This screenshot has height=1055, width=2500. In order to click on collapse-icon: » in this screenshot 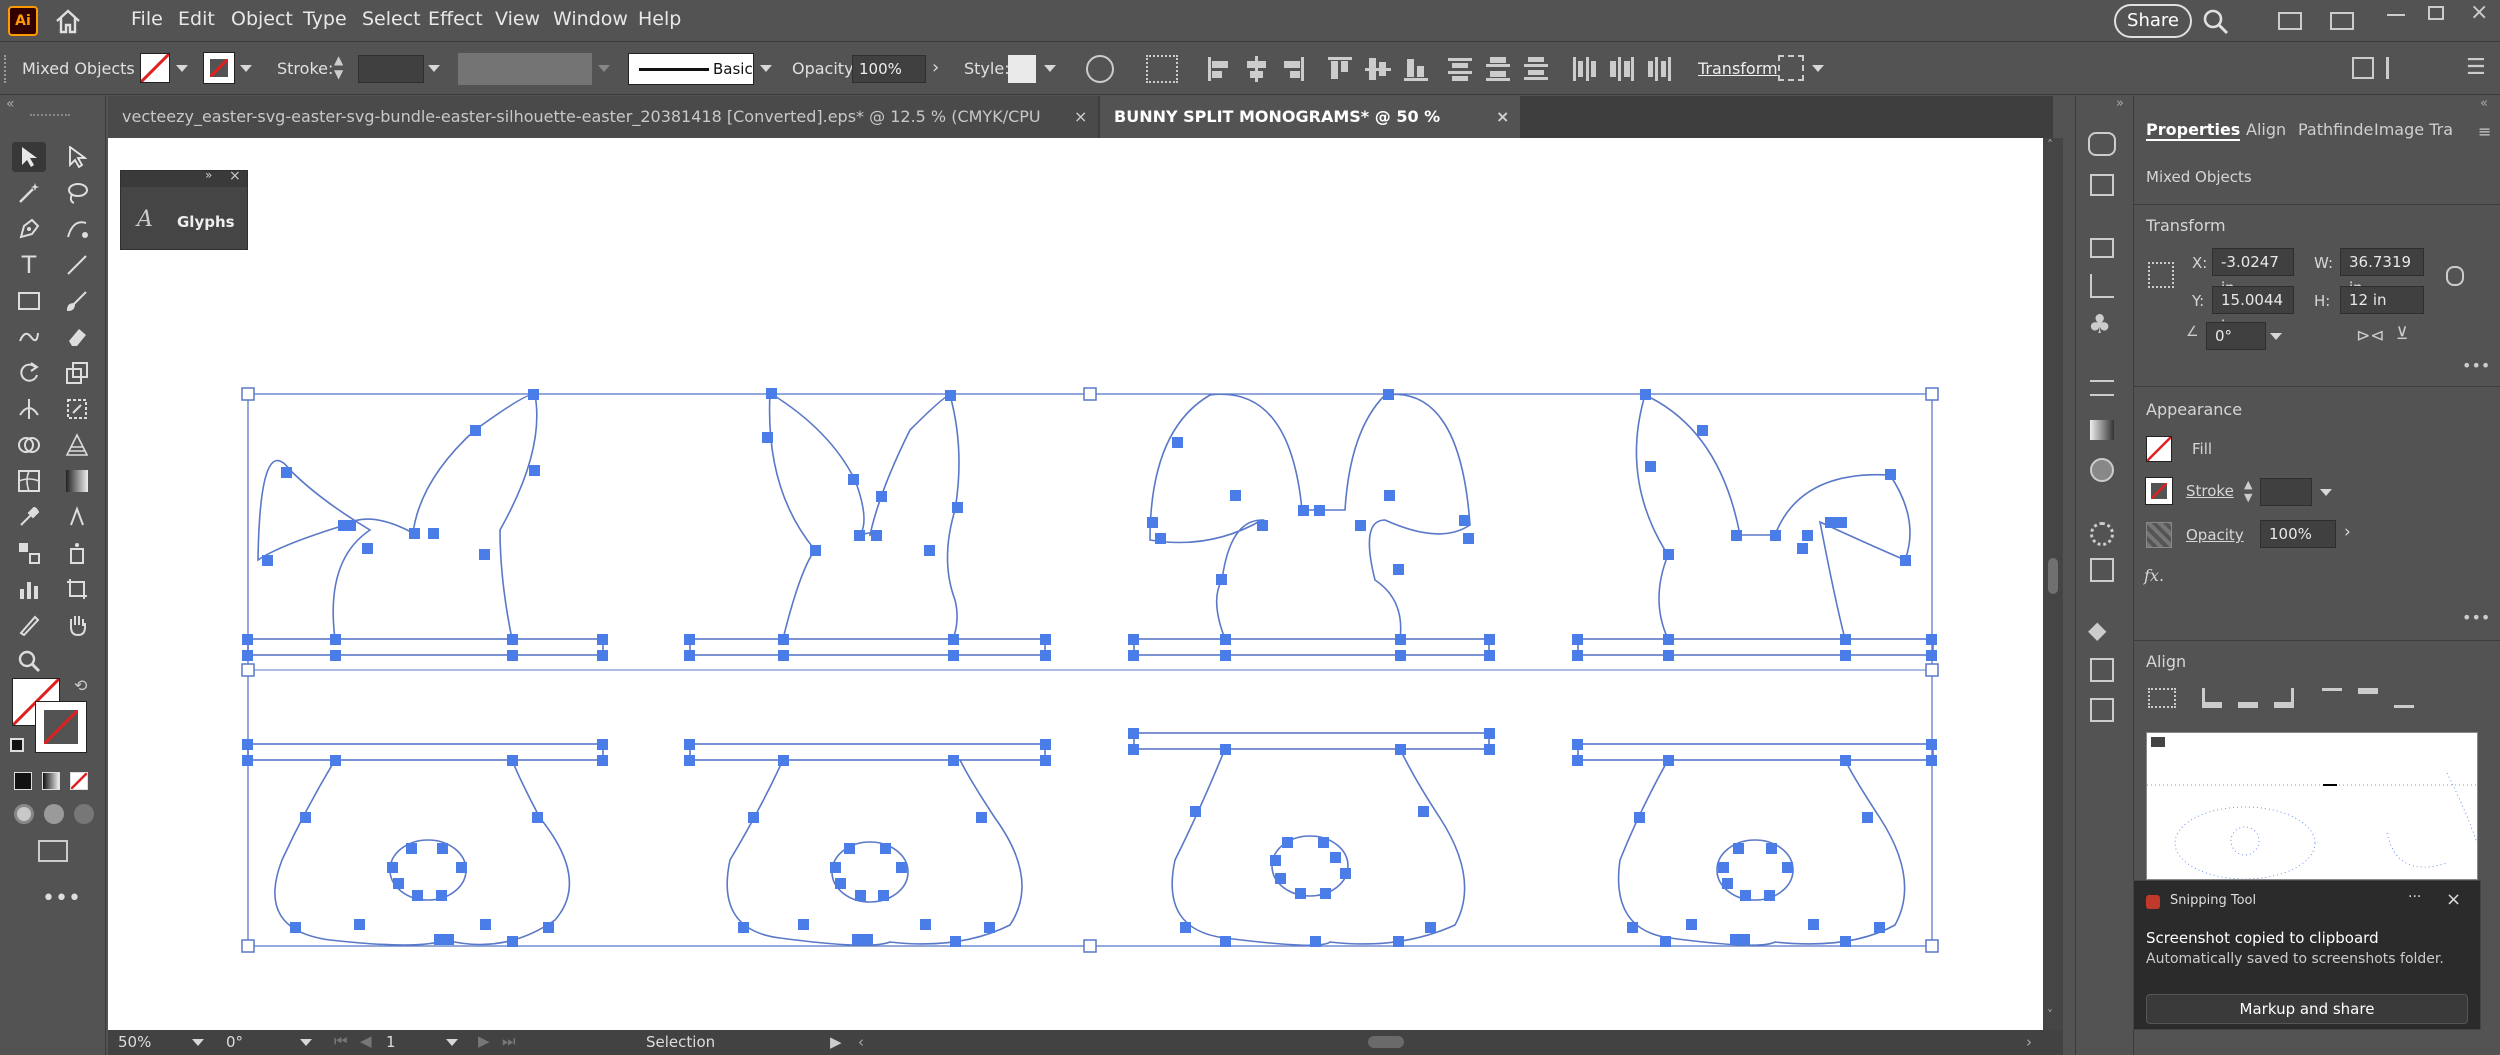, I will do `click(208, 175)`.